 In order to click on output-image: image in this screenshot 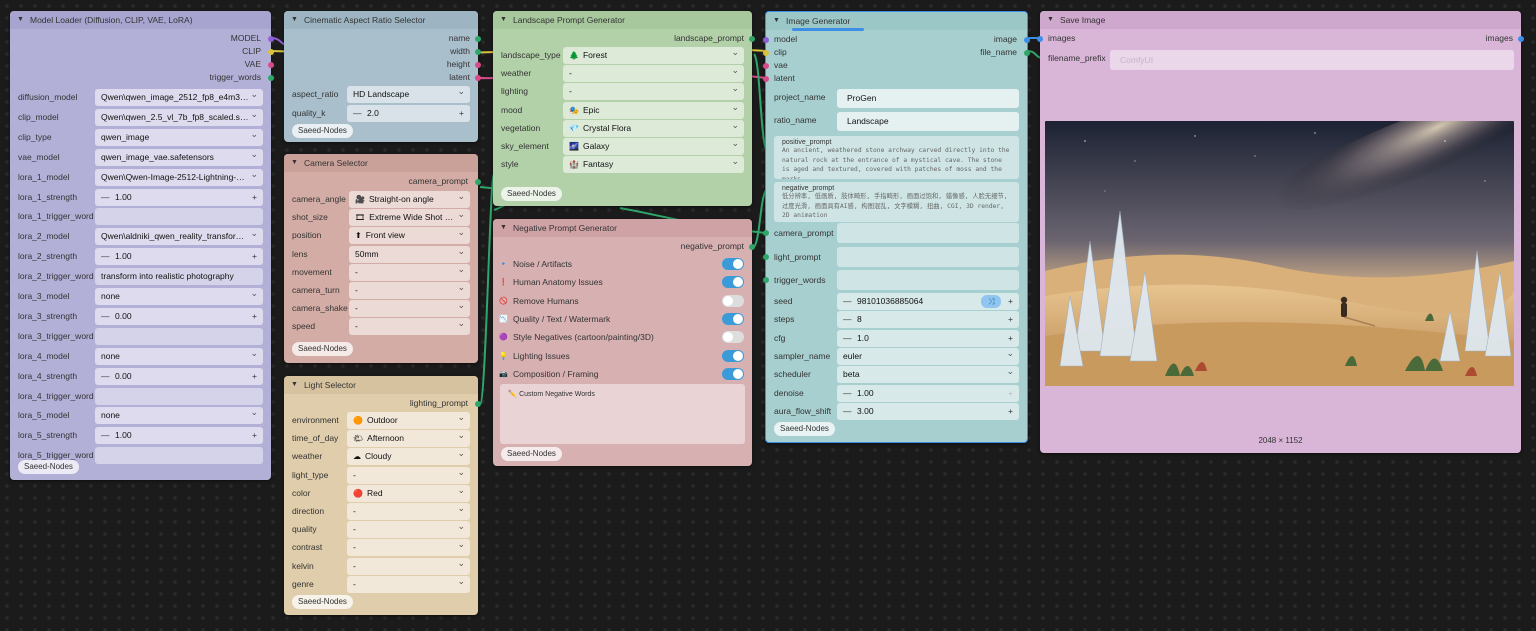, I will do `click(1005, 39)`.